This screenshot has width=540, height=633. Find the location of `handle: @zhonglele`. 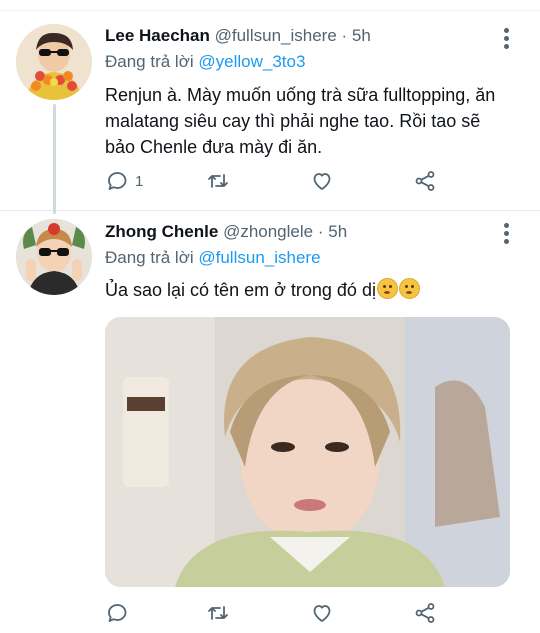

handle: @zhonglele is located at coordinates (268, 231).